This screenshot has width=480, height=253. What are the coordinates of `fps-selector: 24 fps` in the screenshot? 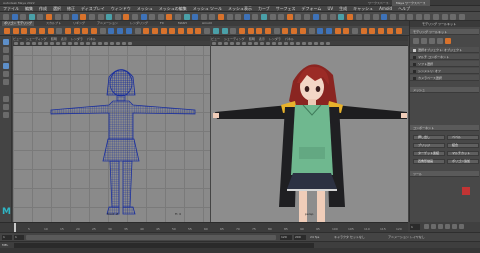 It's located at (314, 237).